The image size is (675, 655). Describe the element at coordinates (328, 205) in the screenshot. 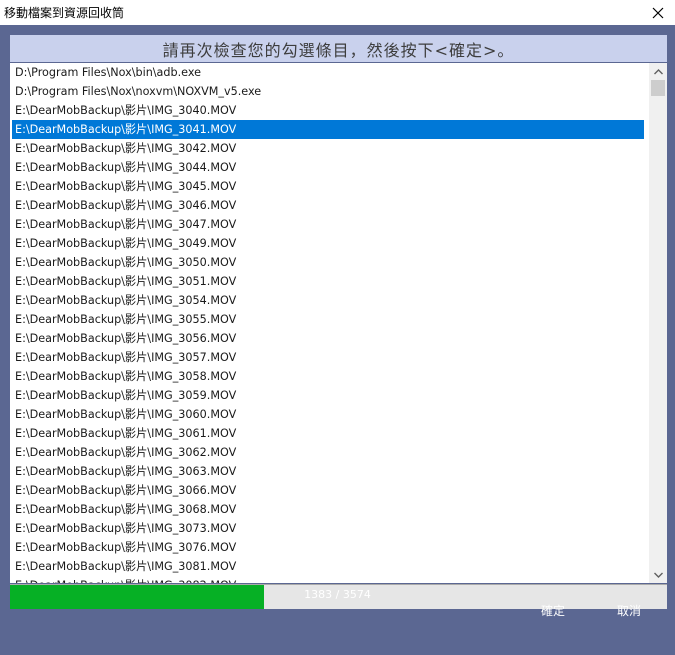

I see `file-list-item: E:\DearMobBackup\影片\IMG_3046.MOV` at that location.